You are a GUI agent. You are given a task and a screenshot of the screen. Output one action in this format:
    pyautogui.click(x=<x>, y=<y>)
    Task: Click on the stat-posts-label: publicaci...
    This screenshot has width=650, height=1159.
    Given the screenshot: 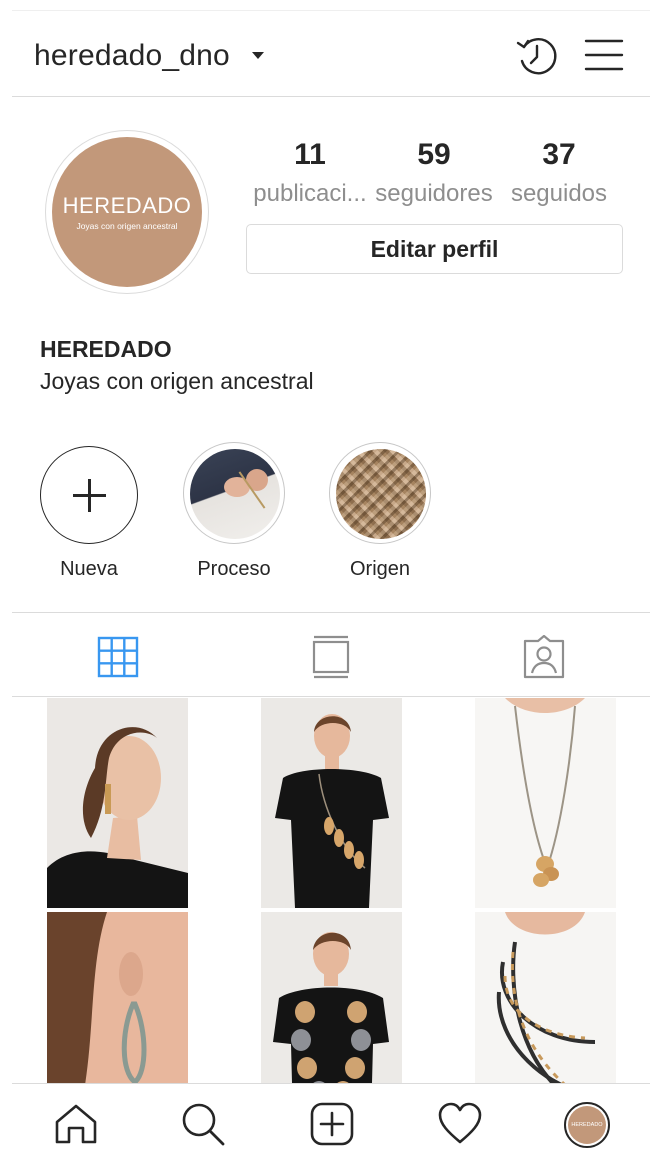 What is the action you would take?
    pyautogui.click(x=310, y=193)
    